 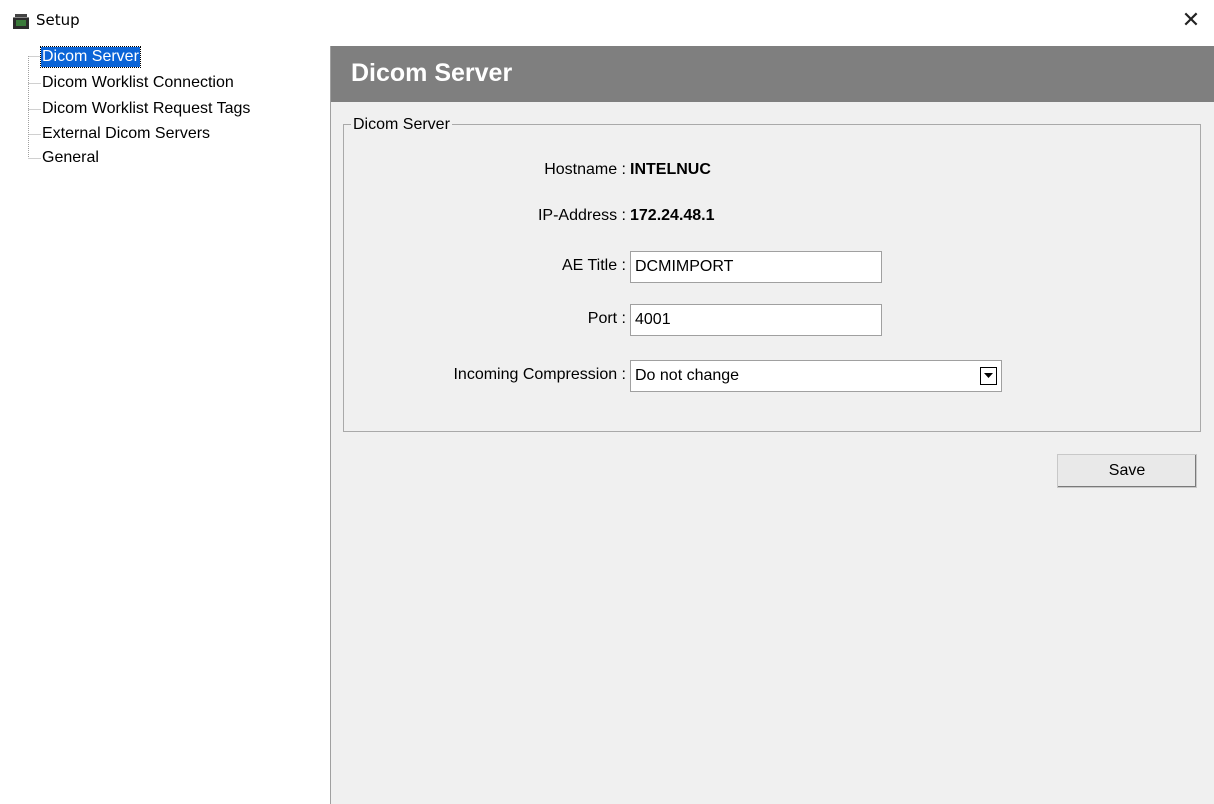 What do you see at coordinates (756, 320) in the screenshot?
I see `port-input` at bounding box center [756, 320].